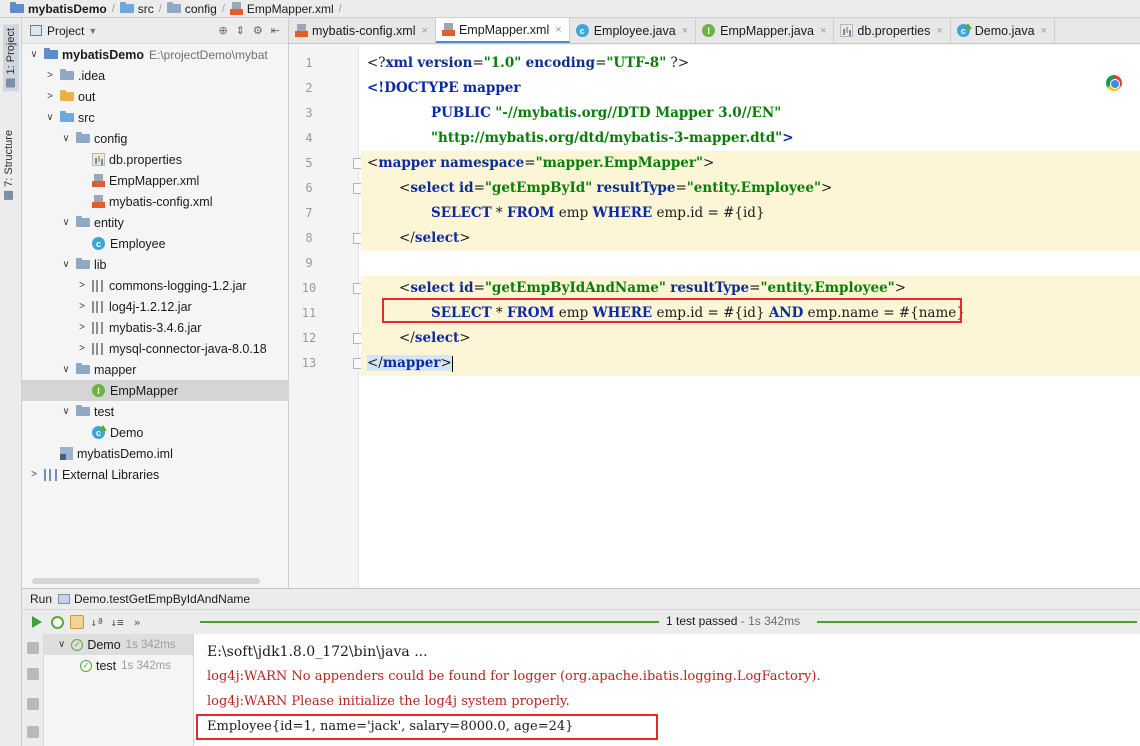 The image size is (1140, 746). I want to click on orange-folder-icon, so click(67, 95).